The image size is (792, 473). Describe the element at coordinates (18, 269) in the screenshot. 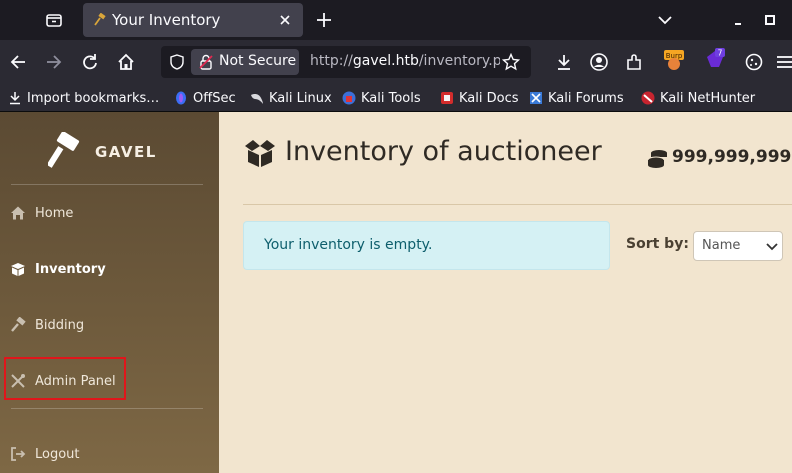

I see `box-icon` at that location.